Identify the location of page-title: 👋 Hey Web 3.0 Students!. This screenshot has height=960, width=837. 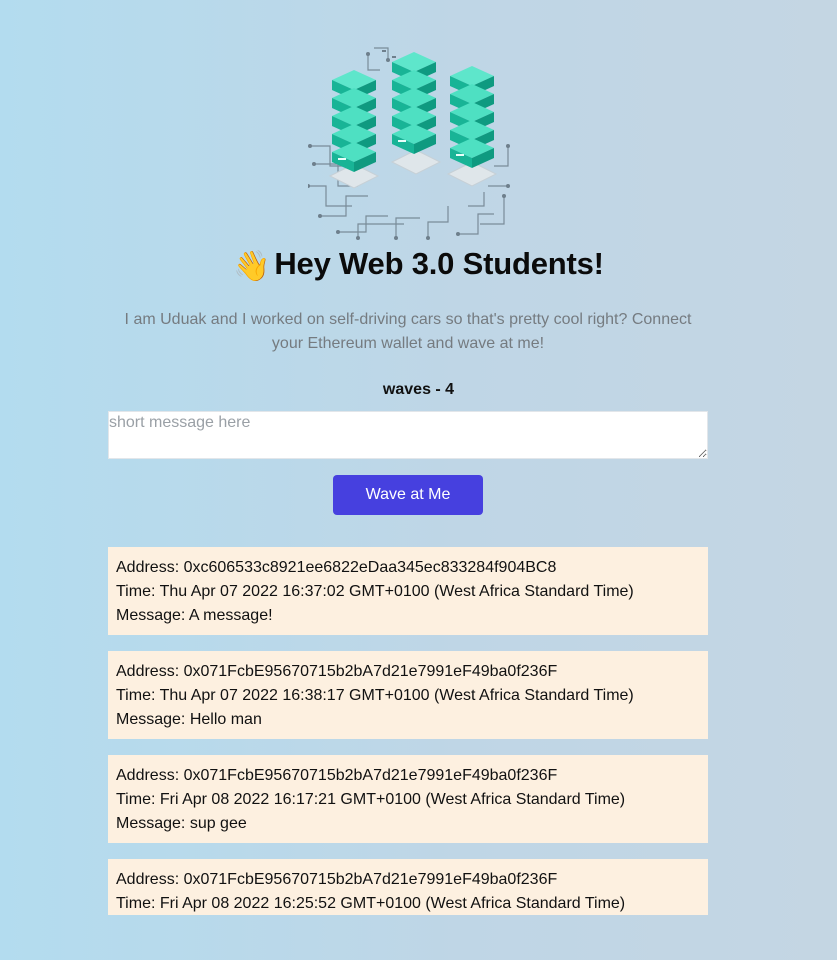
(418, 265).